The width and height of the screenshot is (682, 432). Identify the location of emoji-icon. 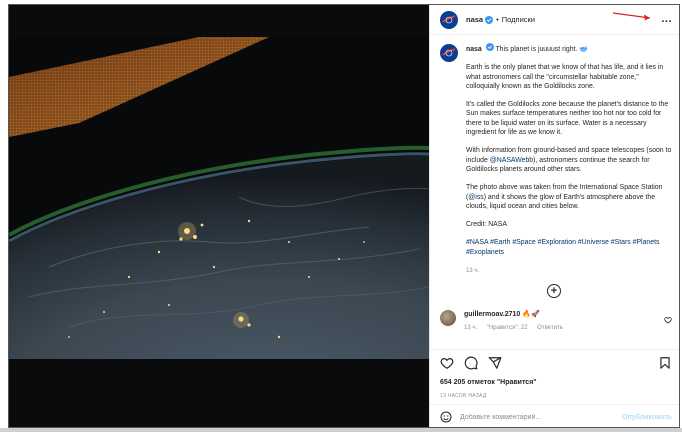
(446, 417).